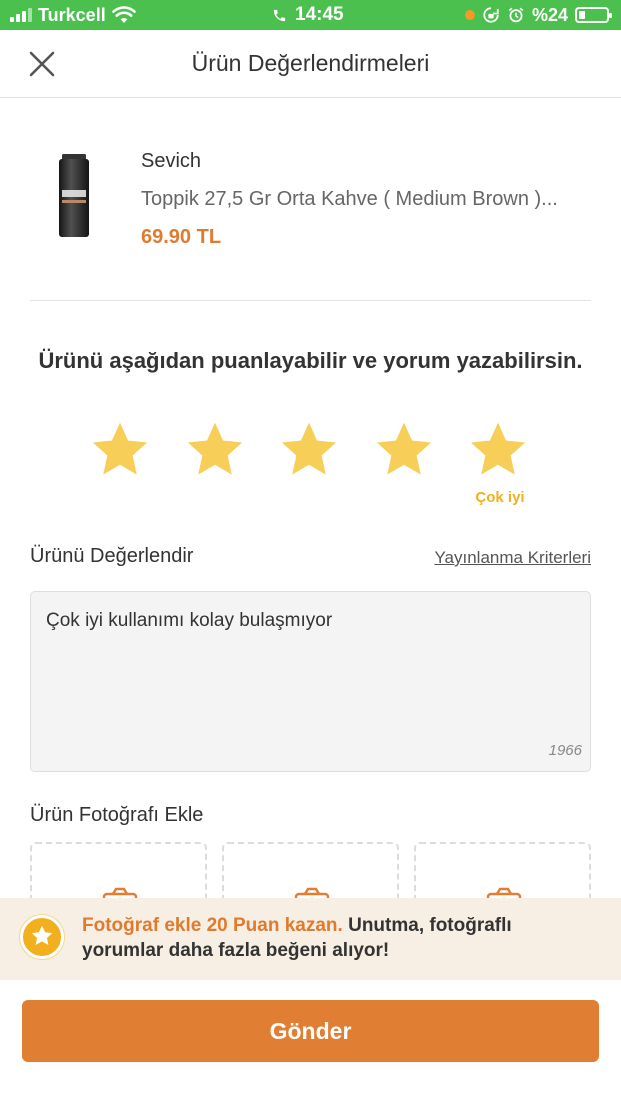 This screenshot has height=1104, width=621. I want to click on status-center: 14:45, so click(308, 15).